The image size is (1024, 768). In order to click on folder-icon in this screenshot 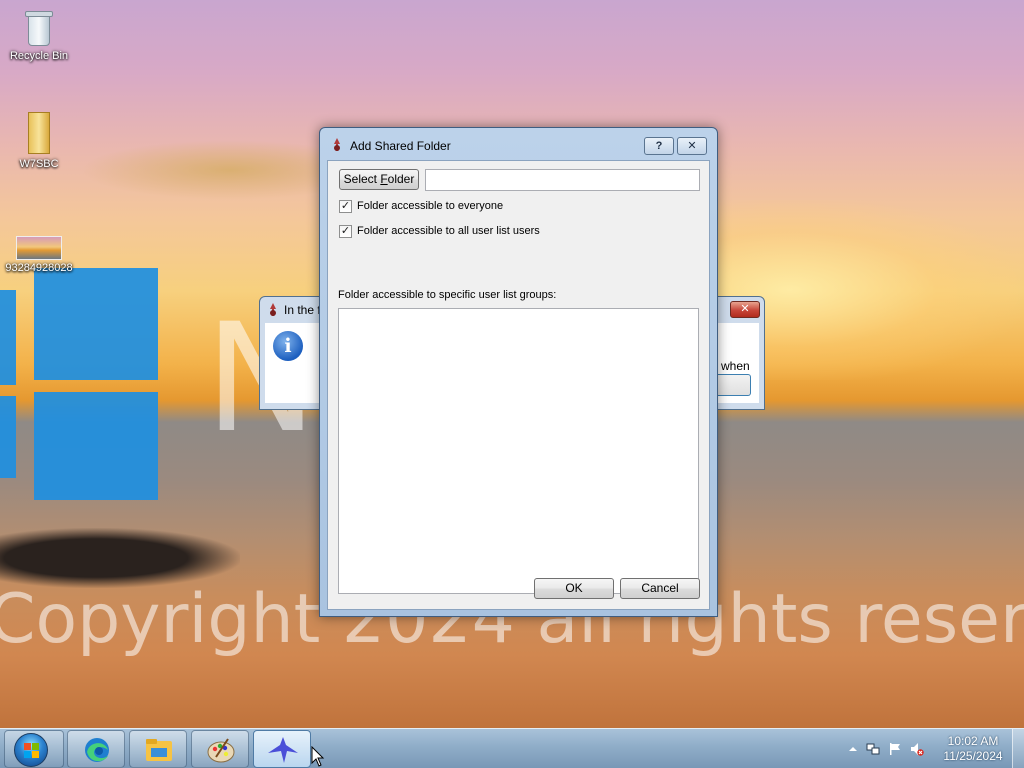, I will do `click(159, 750)`.